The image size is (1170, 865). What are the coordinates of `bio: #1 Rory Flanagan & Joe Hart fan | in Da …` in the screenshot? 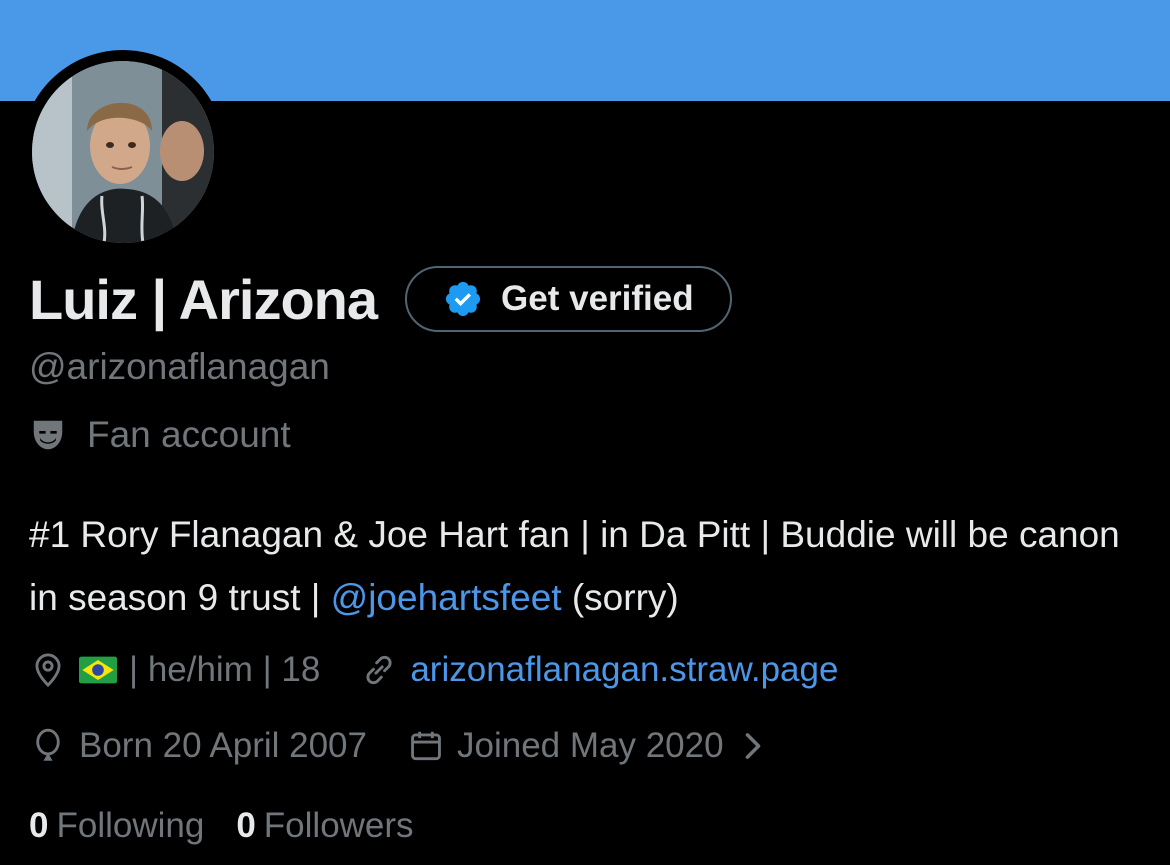 It's located at (584, 566).